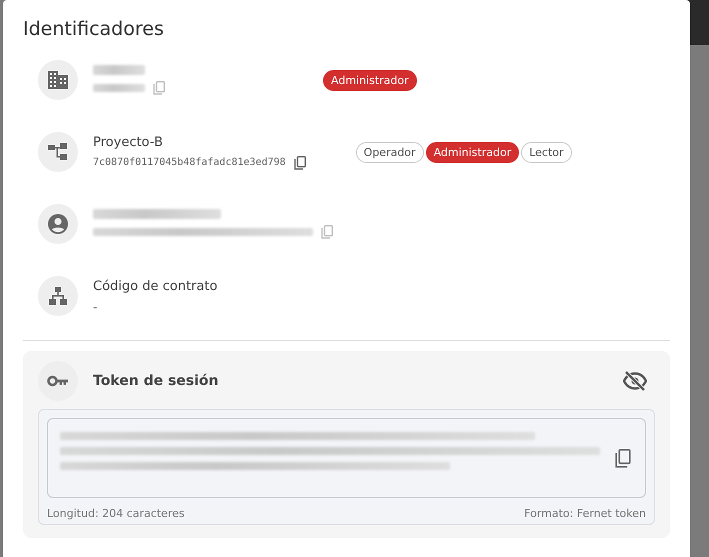 The height and width of the screenshot is (557, 709). What do you see at coordinates (58, 381) in the screenshot?
I see `key-icon` at bounding box center [58, 381].